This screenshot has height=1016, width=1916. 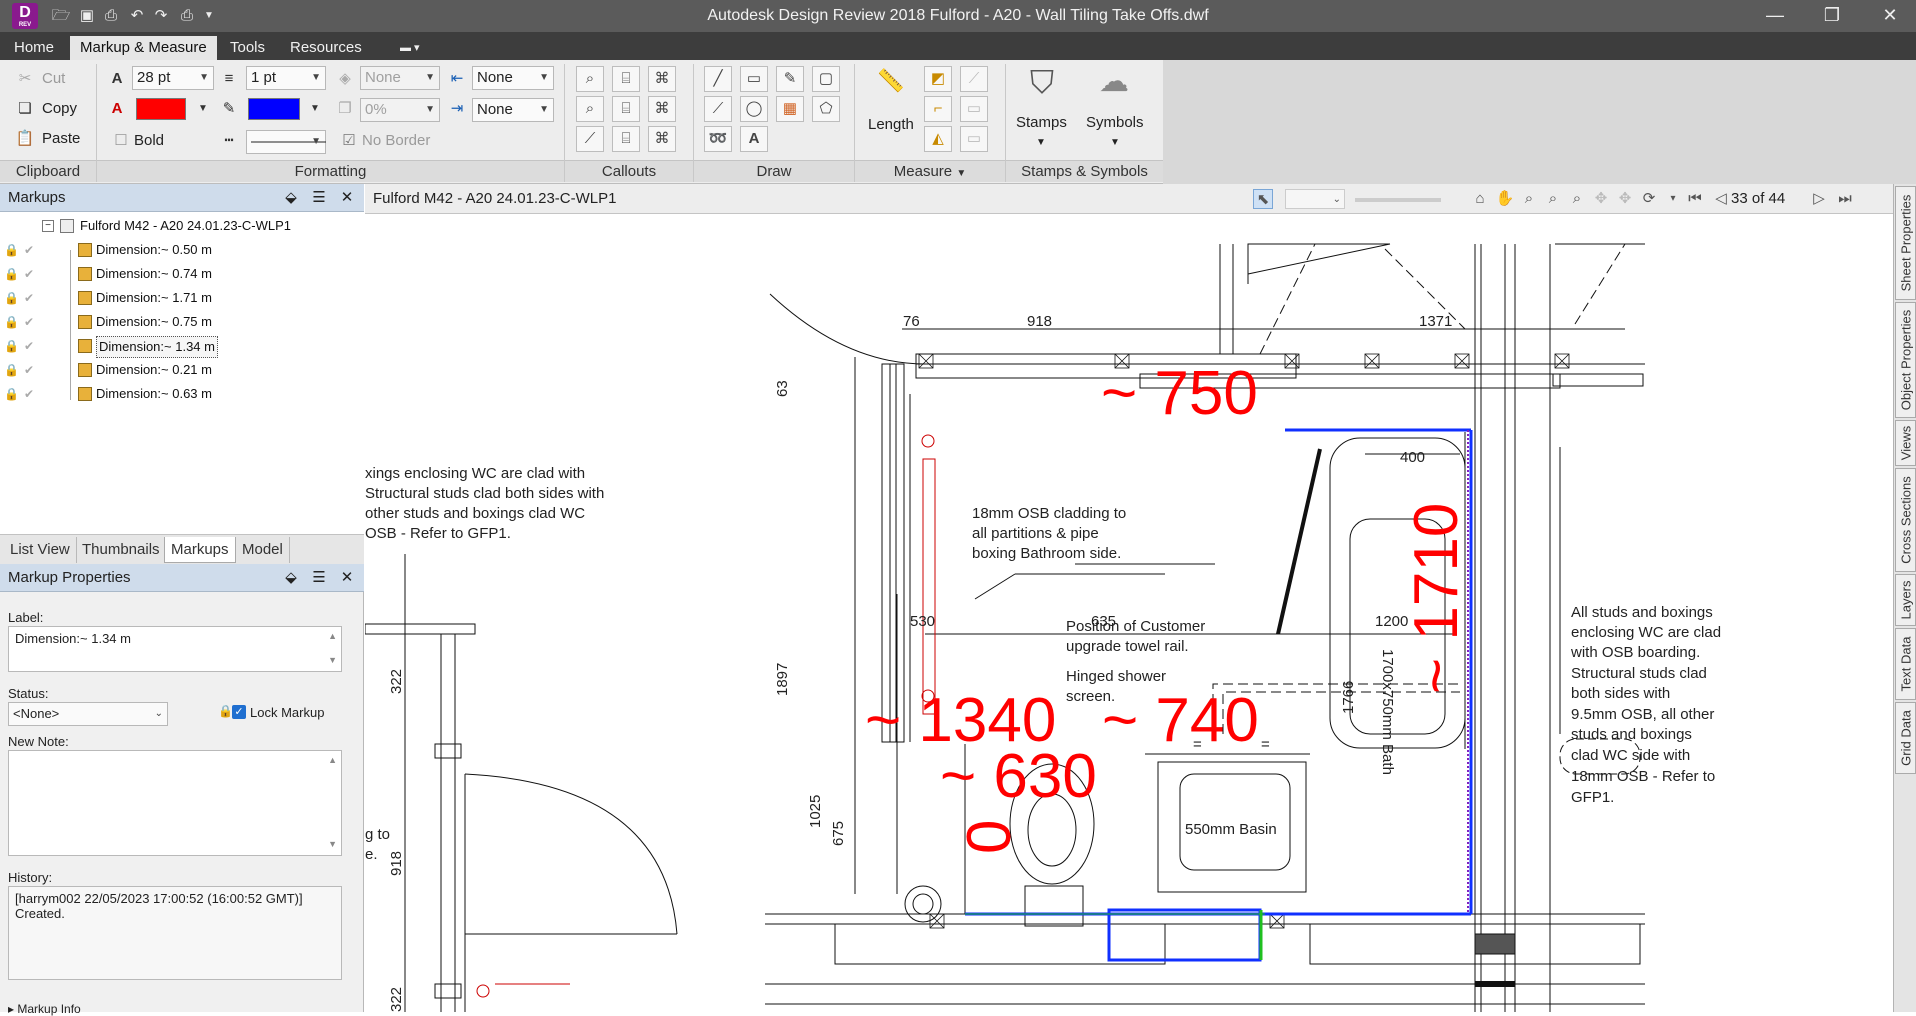 I want to click on zoom-percent-select: ⌄, so click(x=1315, y=199).